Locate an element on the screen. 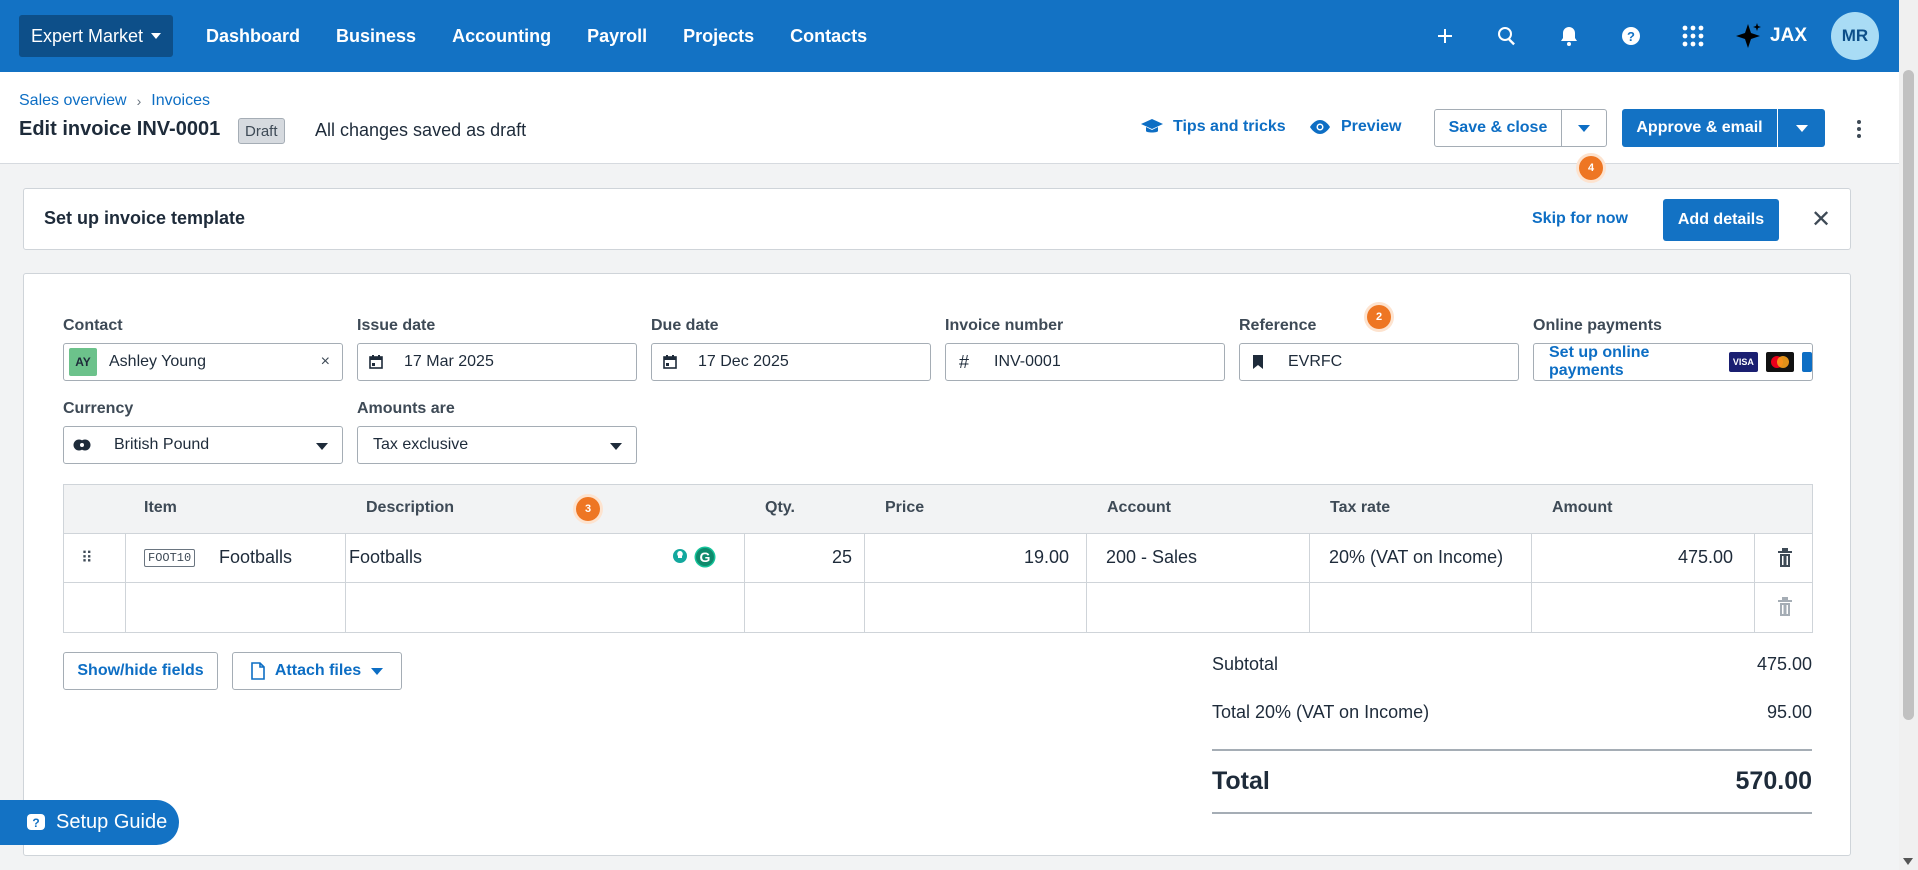 This screenshot has height=870, width=1918. setup-guide-label: Setup Guide is located at coordinates (112, 822).